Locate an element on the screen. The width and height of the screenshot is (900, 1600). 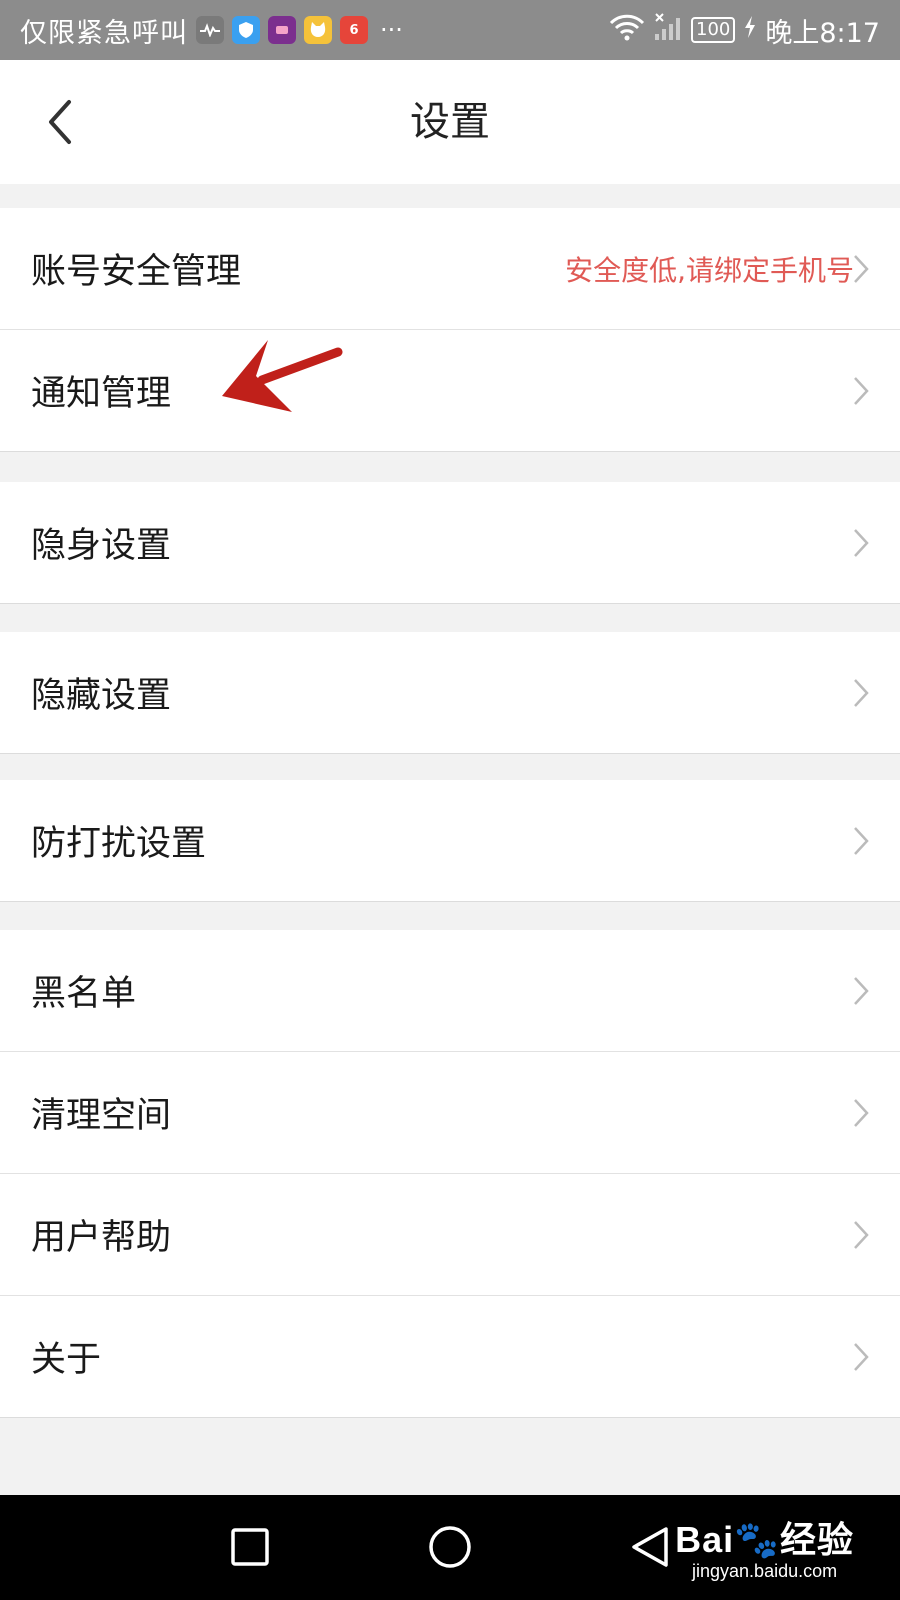
hidden-settings-row: 隐藏设置 is located at coordinates (450, 693).